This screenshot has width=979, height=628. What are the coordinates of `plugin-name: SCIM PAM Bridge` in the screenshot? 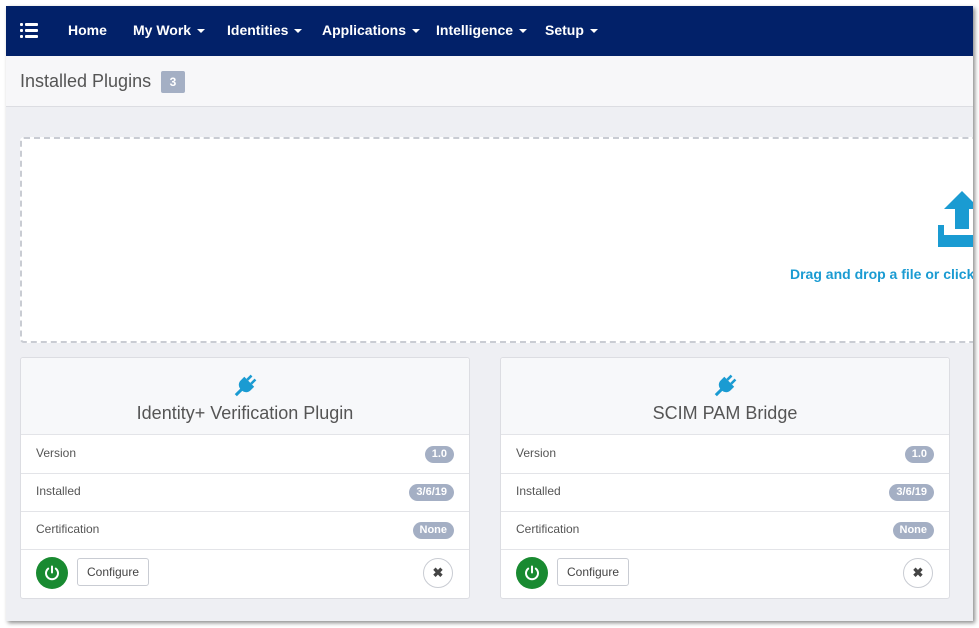 It's located at (725, 413).